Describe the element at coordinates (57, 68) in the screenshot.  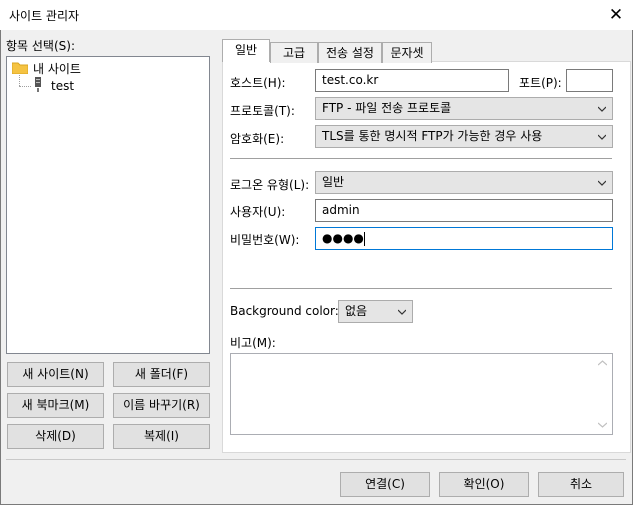
I see `tree-item-root: 내 사이트` at that location.